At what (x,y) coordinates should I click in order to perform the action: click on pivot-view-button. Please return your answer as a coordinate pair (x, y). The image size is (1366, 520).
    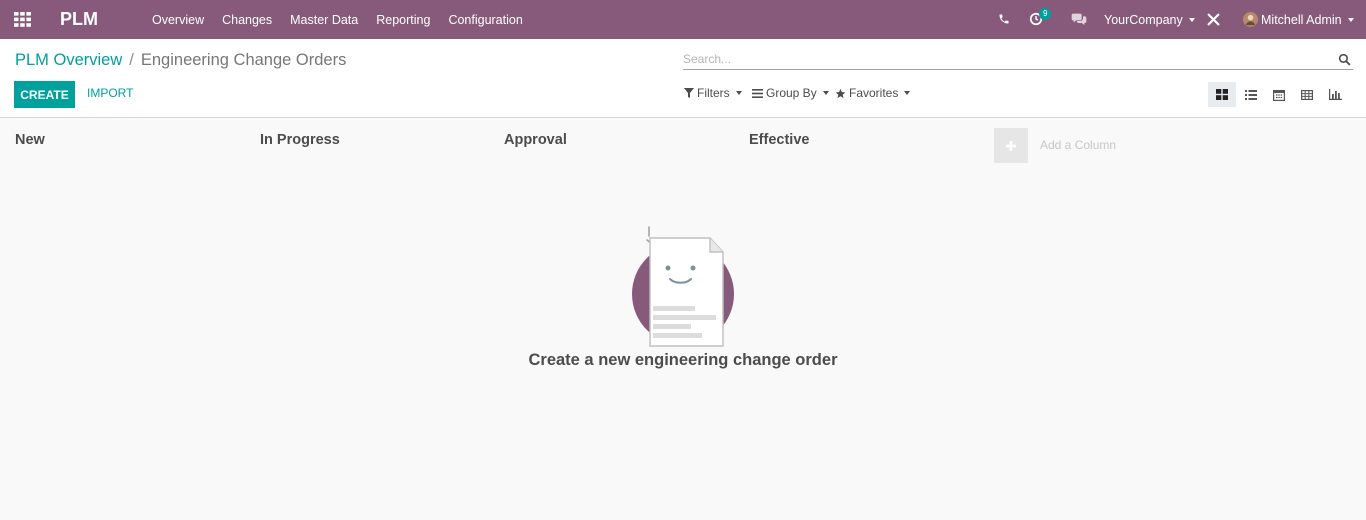
    Looking at the image, I should click on (1307, 94).